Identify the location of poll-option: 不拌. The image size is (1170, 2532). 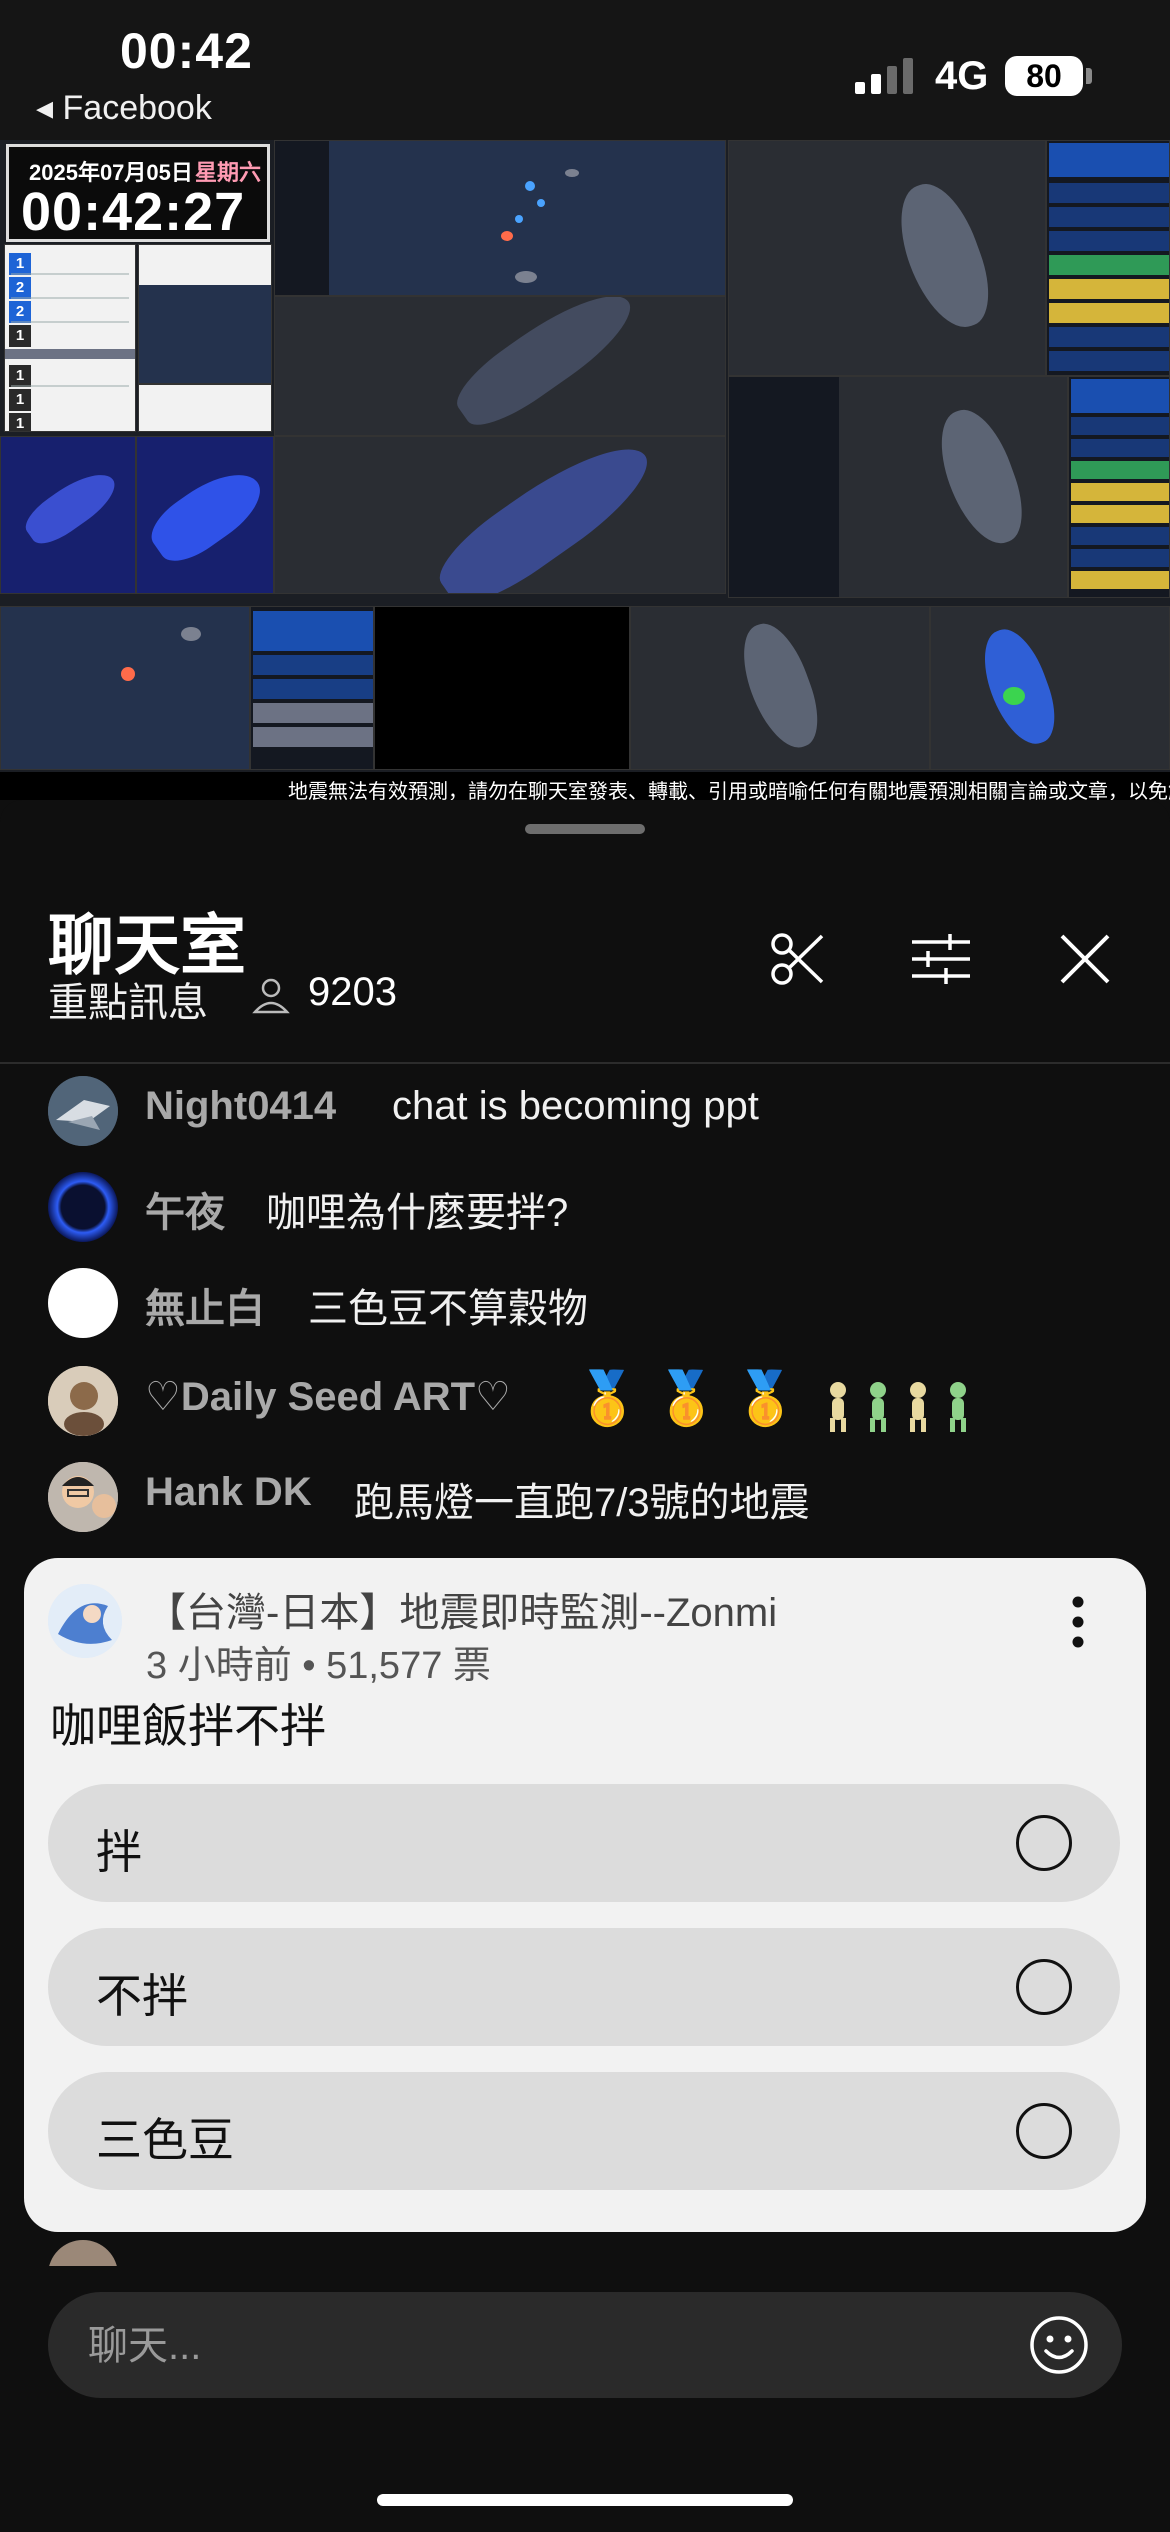
(584, 1987).